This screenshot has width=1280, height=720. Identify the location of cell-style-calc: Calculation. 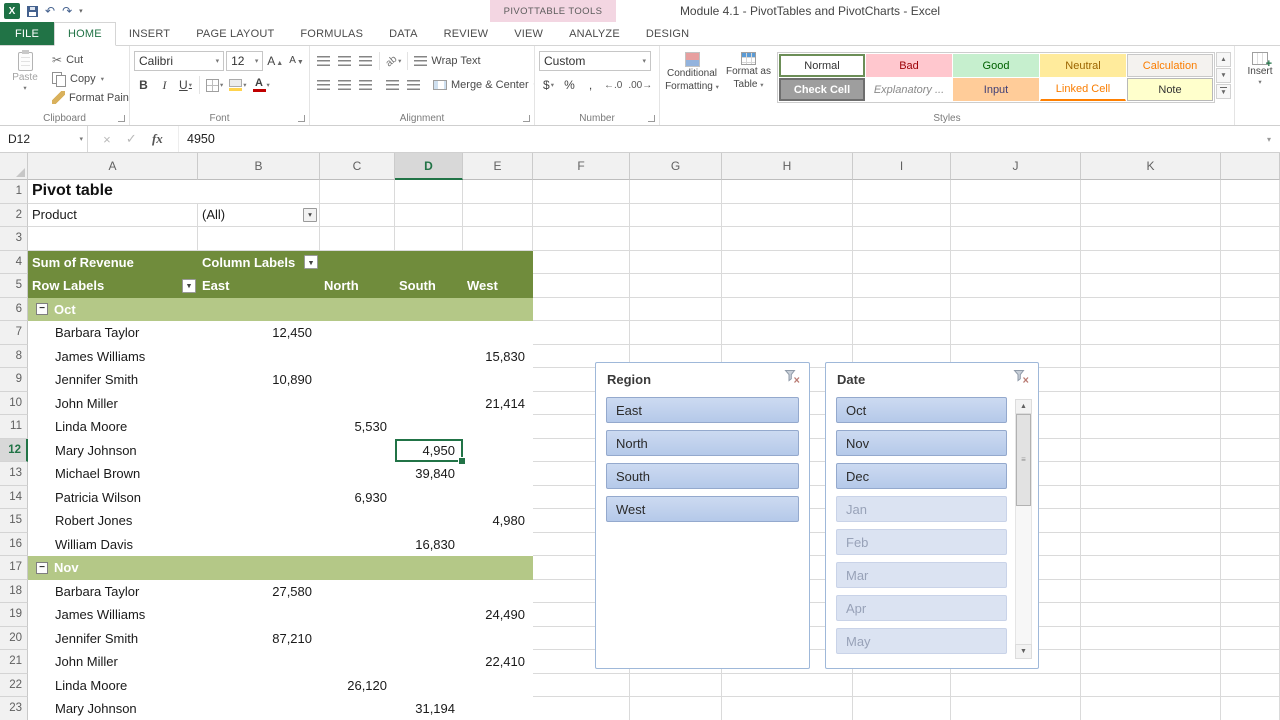
(1170, 65).